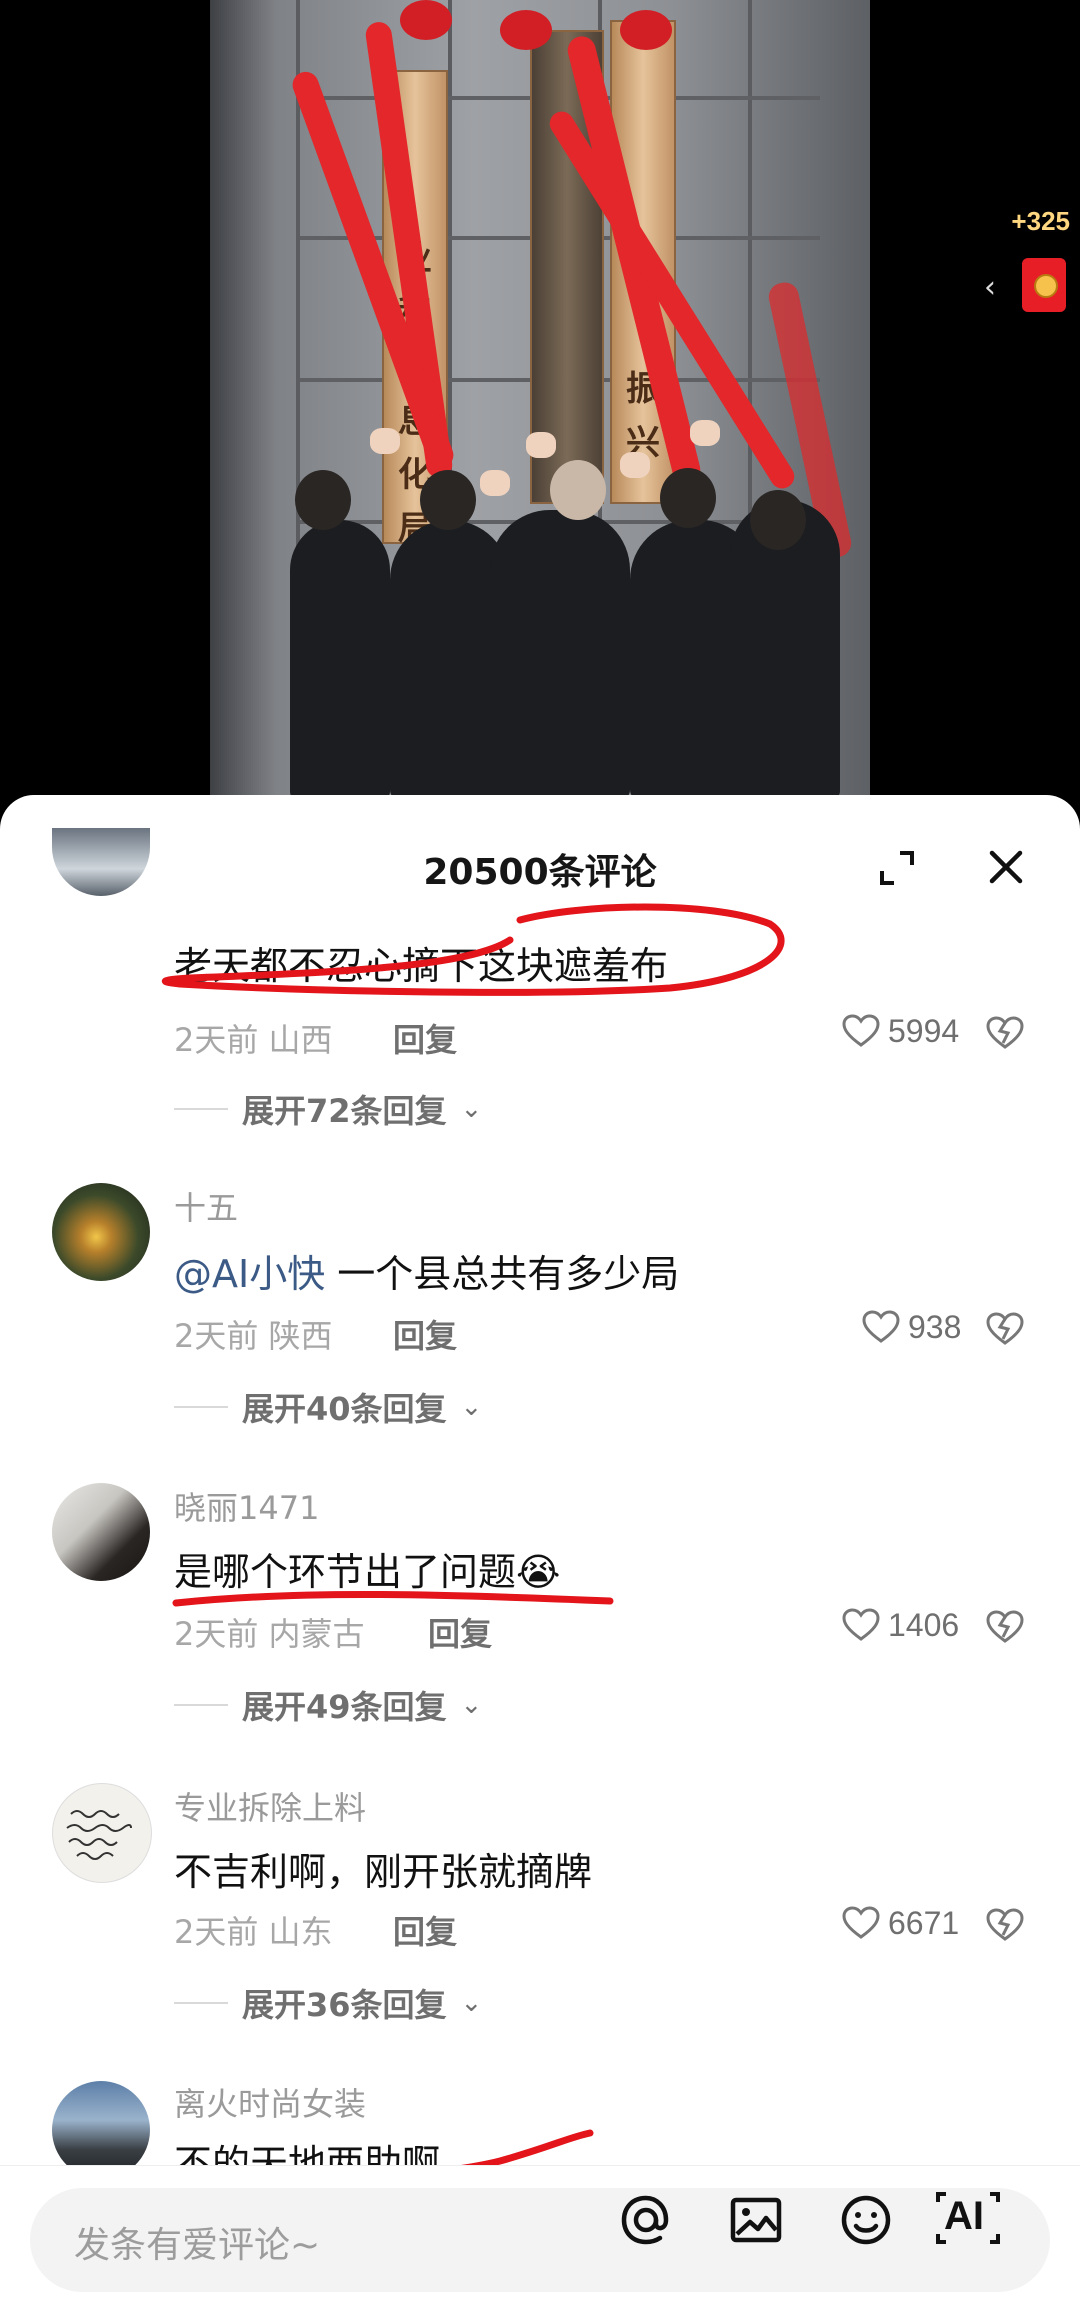 This screenshot has width=1080, height=2316. What do you see at coordinates (935, 1326) in the screenshot?
I see `like-count: 938` at bounding box center [935, 1326].